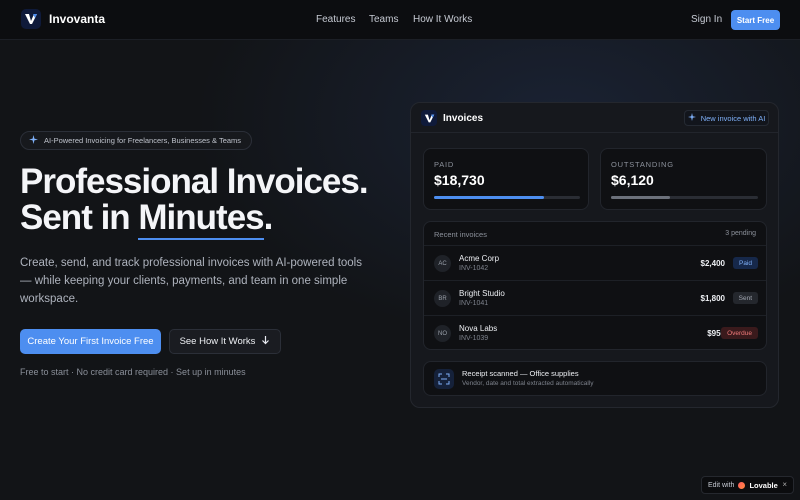 The height and width of the screenshot is (500, 800). Describe the element at coordinates (201, 219) in the screenshot. I see `hero-heading-highlight: Minutes` at that location.